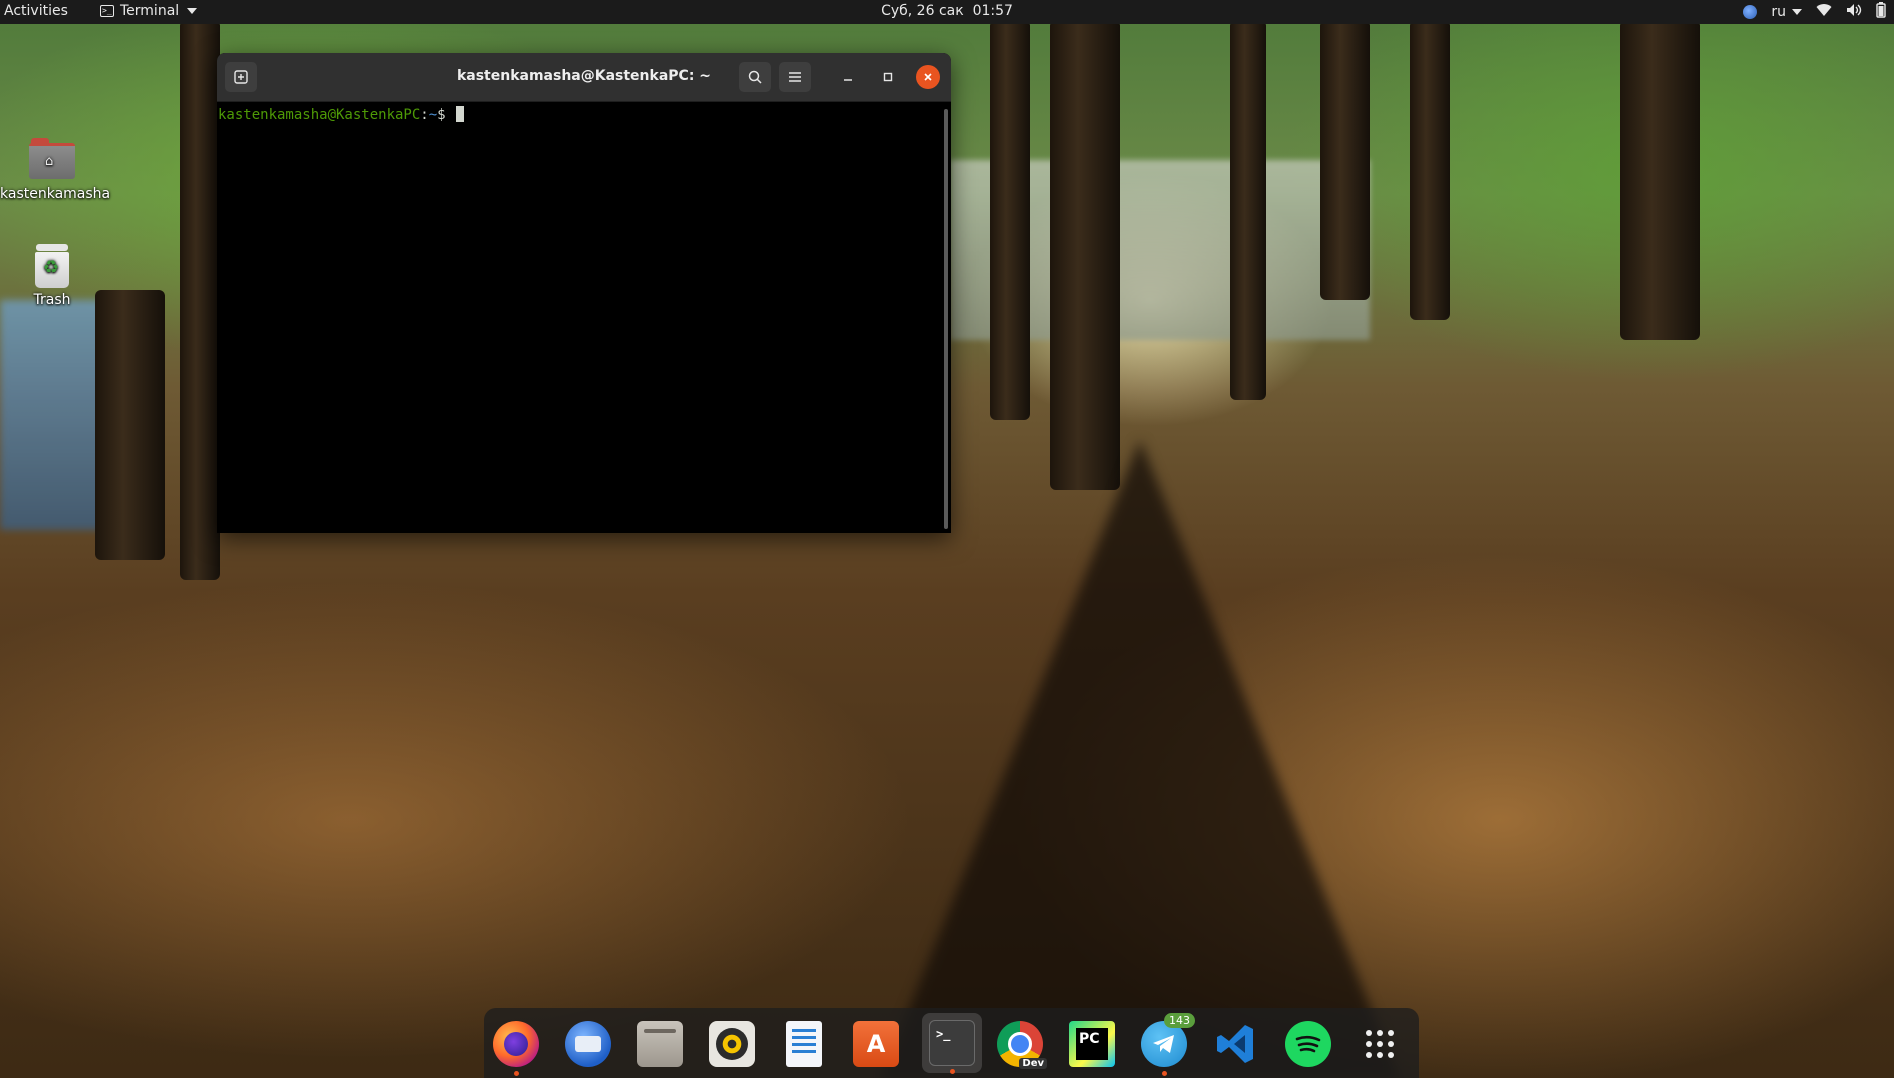  What do you see at coordinates (55, 194) in the screenshot?
I see `desktop-icon-label: kastenkamasha` at bounding box center [55, 194].